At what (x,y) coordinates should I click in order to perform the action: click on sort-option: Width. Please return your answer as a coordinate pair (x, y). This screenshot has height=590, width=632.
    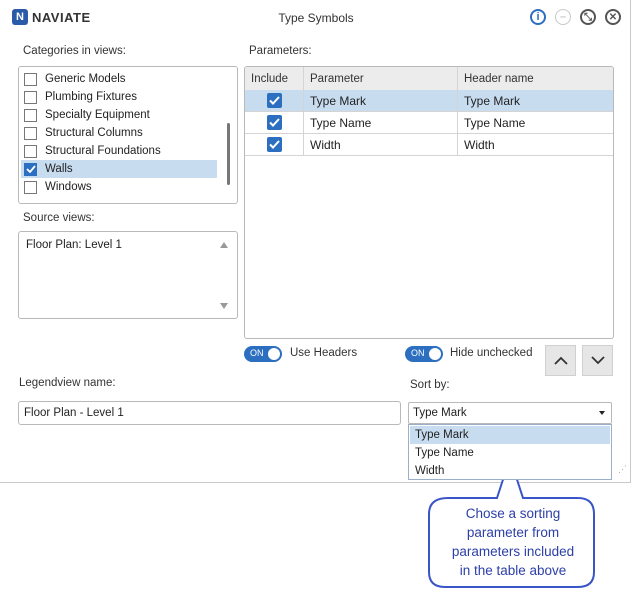
    Looking at the image, I should click on (510, 471).